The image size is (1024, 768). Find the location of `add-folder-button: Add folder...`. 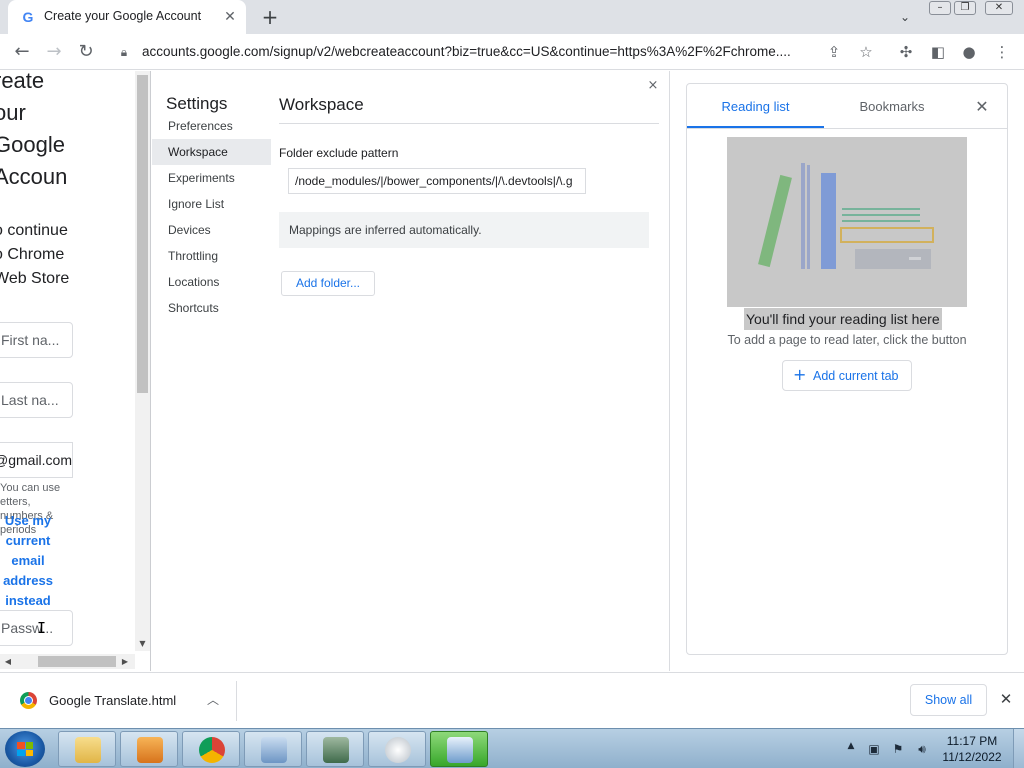

add-folder-button: Add folder... is located at coordinates (328, 283).